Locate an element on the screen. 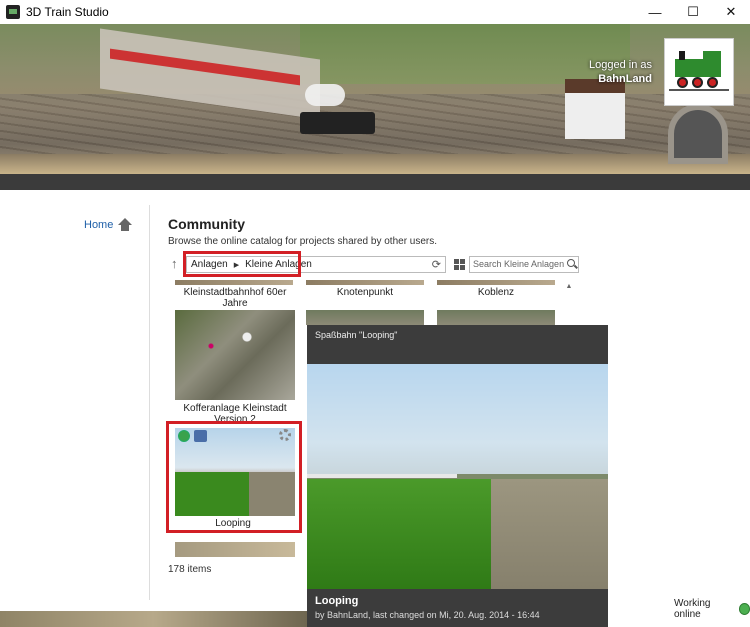 The image size is (750, 627). login-label: Logged in as is located at coordinates (620, 65).